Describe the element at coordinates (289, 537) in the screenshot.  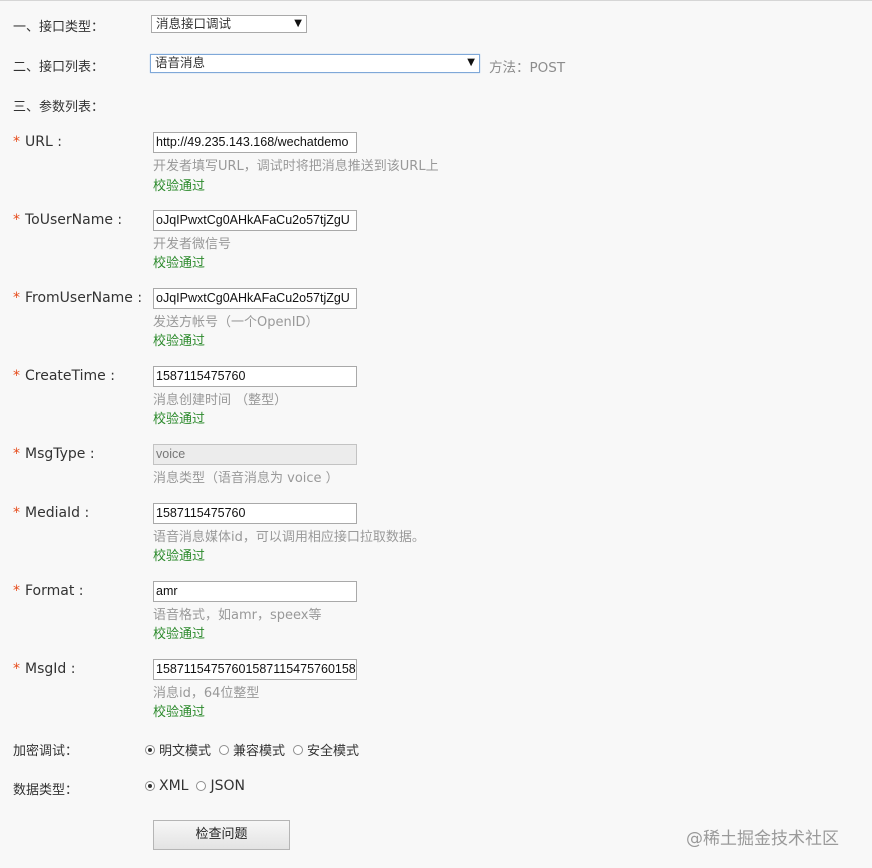
I see `mediaid-hint: 语音消息媒体id，可以调用相应接口拉取数据。` at that location.